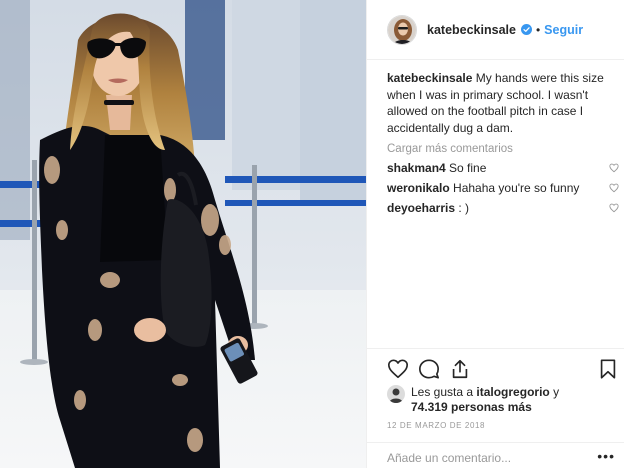  I want to click on comment-username: weronikalo, so click(418, 188).